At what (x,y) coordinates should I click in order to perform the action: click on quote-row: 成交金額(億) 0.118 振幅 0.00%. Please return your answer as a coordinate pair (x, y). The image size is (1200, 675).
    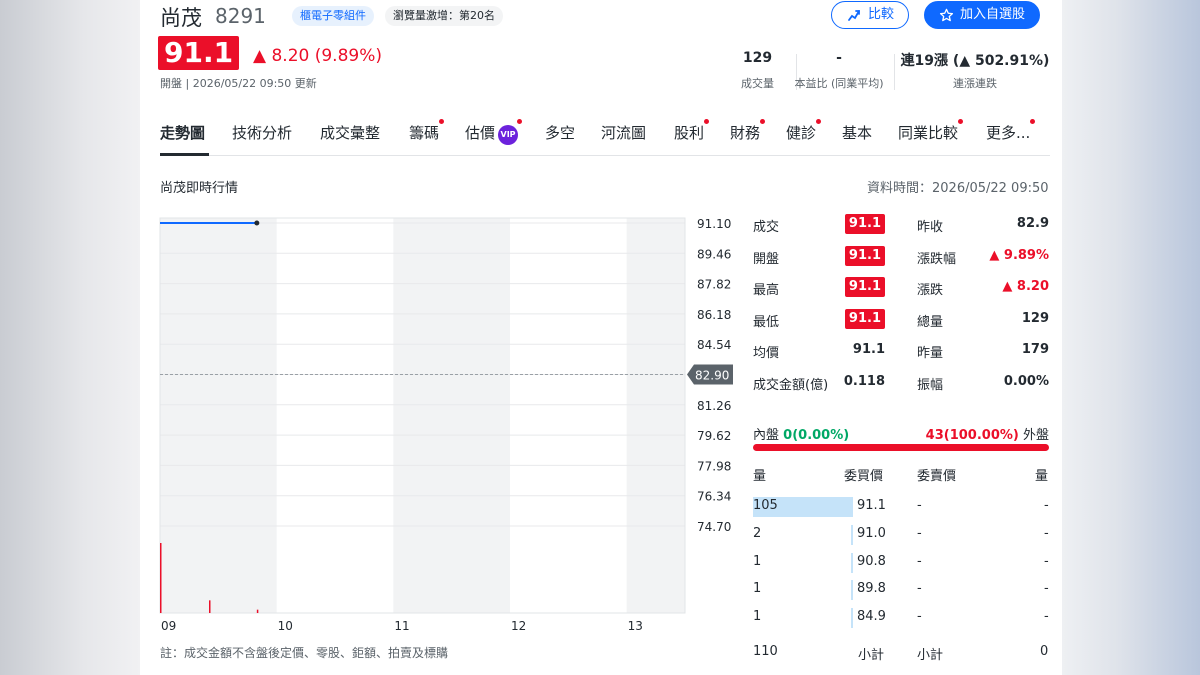
    Looking at the image, I should click on (901, 383).